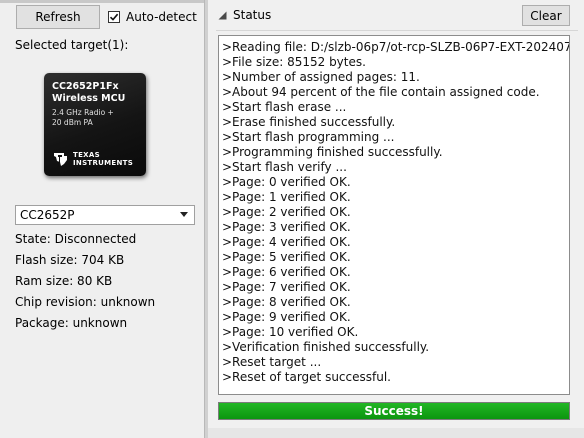  I want to click on progress-bar: Success!, so click(394, 411).